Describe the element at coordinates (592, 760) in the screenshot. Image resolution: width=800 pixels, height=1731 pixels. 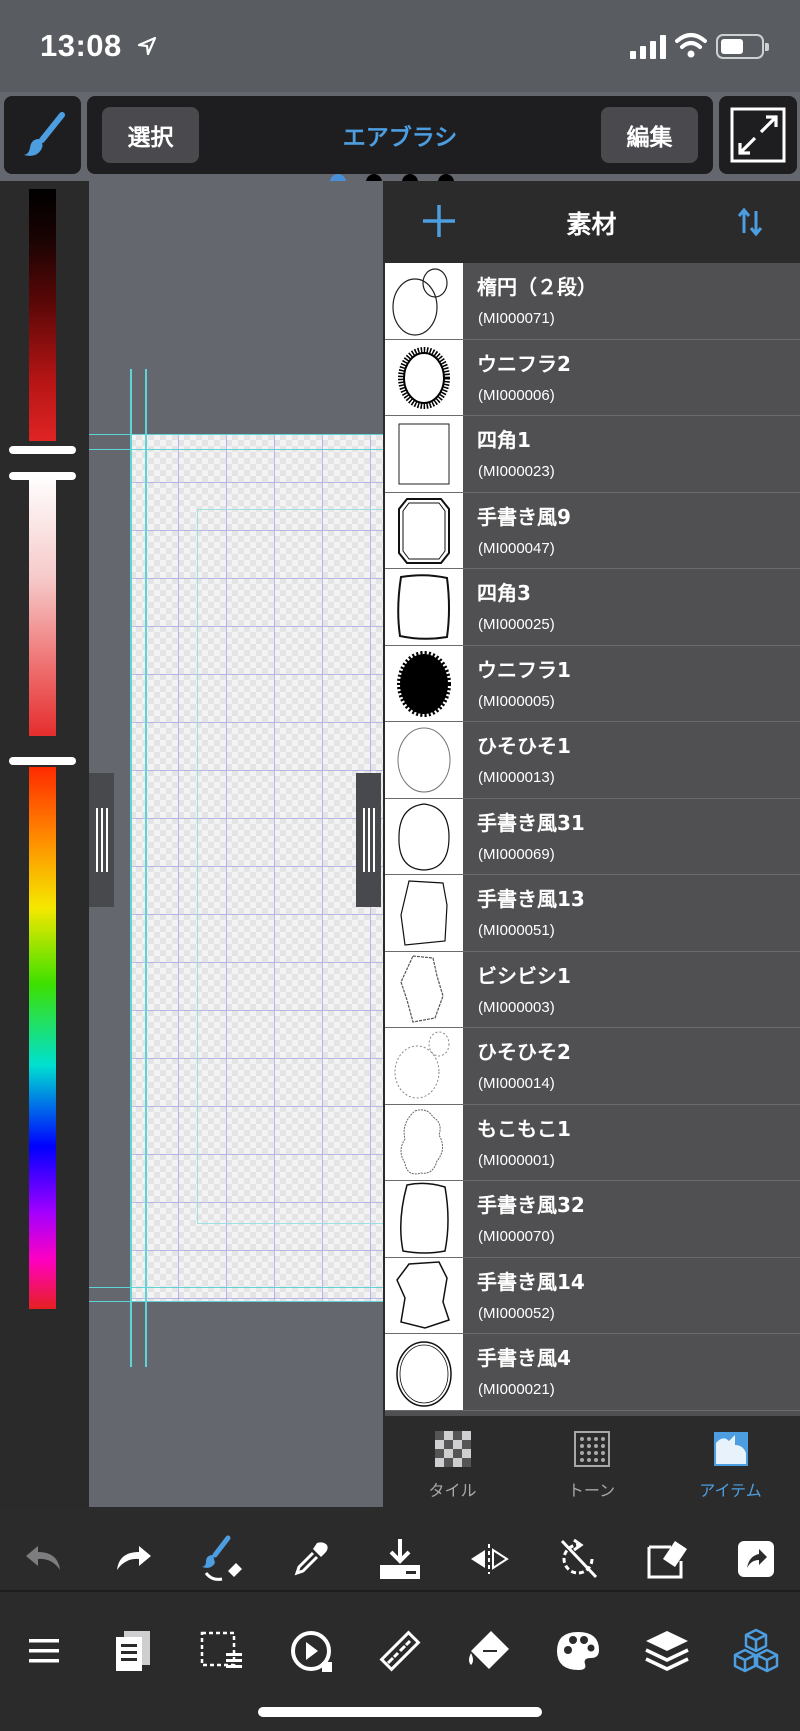
I see `material-list-item: ひそひそ1 (MI000013)` at that location.